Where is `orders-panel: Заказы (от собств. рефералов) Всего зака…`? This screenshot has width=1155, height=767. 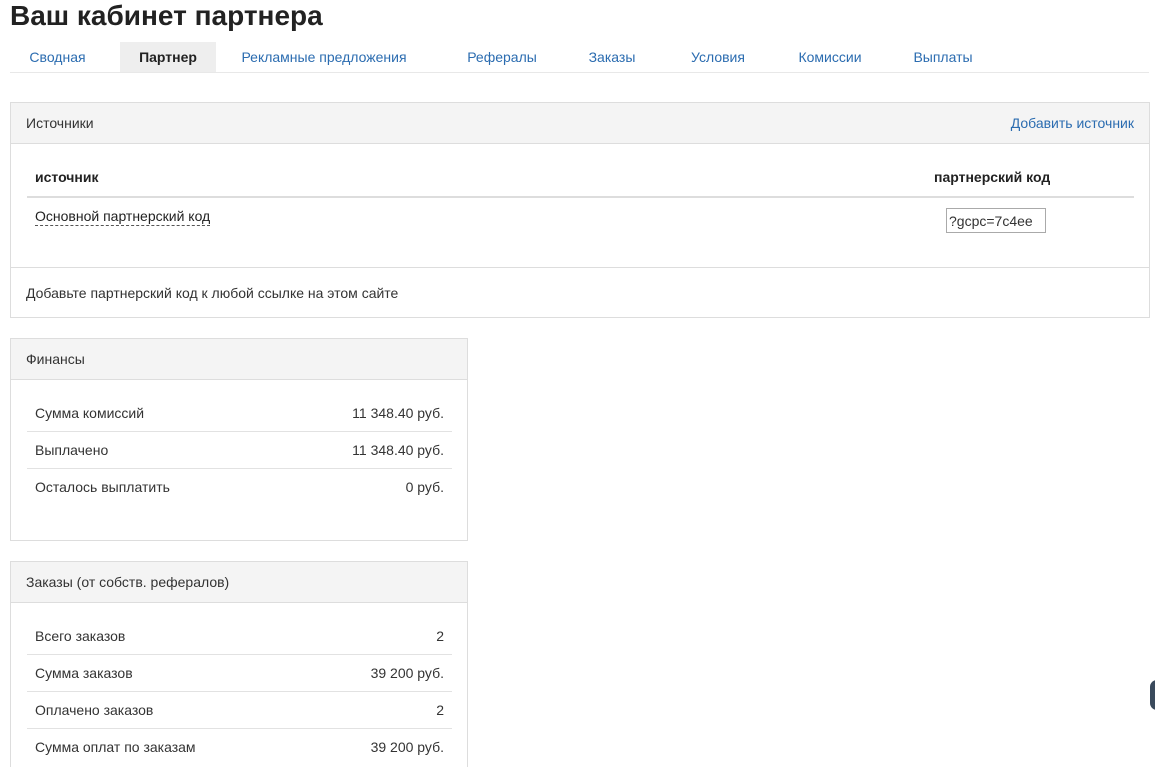
orders-panel: Заказы (от собств. рефералов) Всего зака… is located at coordinates (239, 664).